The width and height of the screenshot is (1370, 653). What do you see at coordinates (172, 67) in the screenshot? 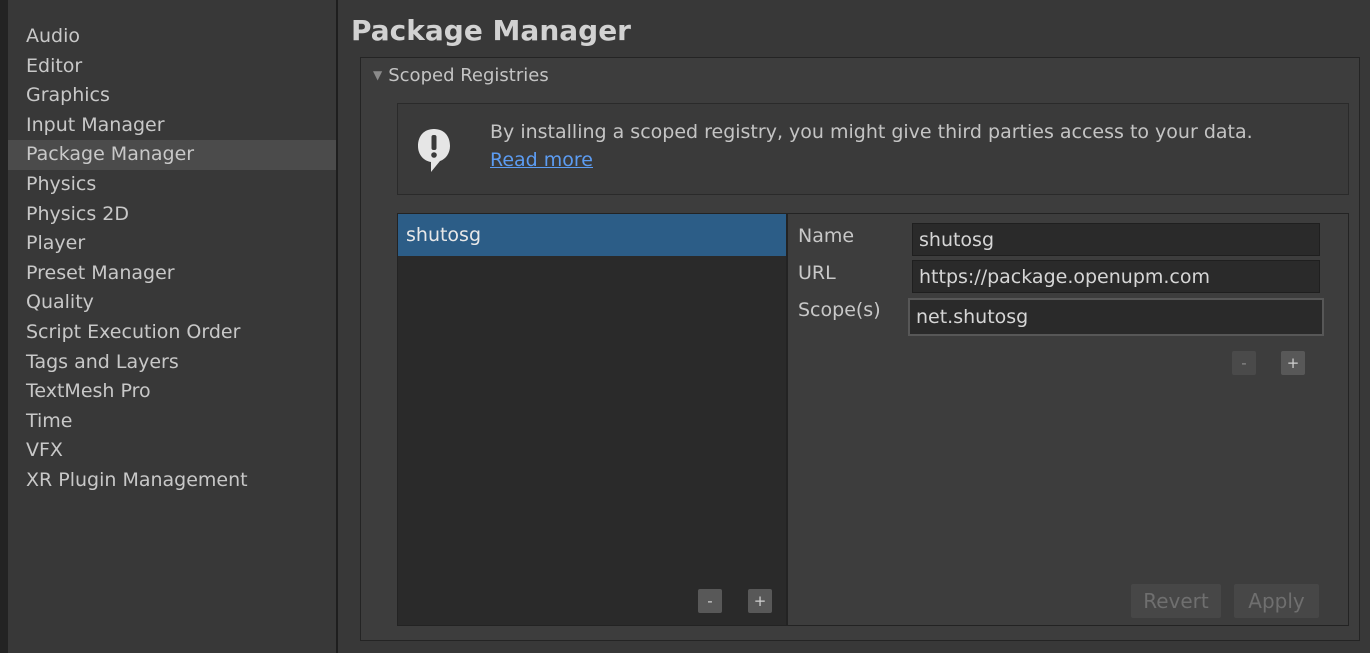
I see `sidebar-item-editor: Editor` at bounding box center [172, 67].